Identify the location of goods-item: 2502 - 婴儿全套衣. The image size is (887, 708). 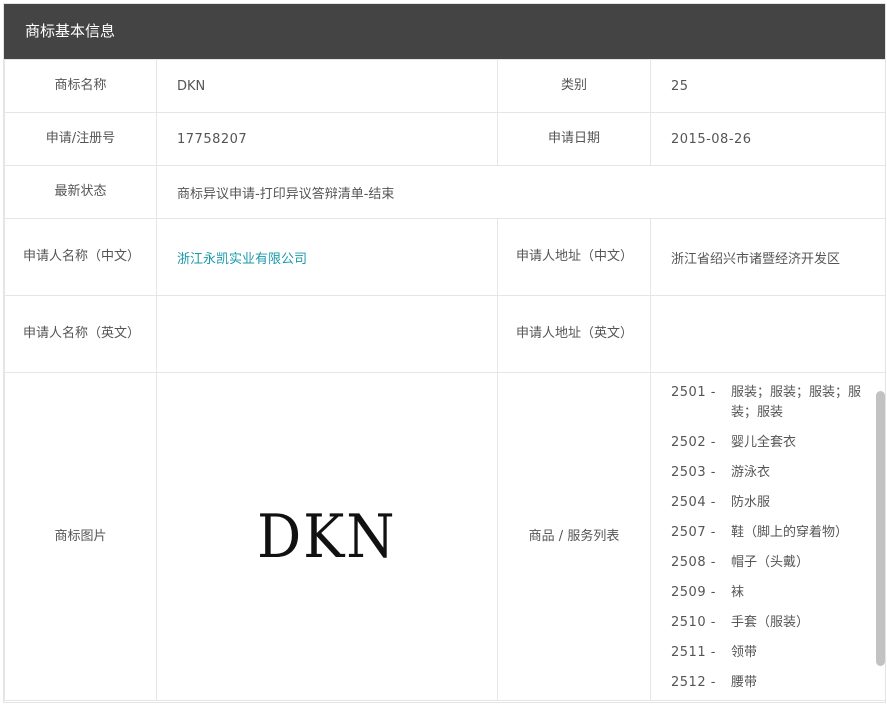
(778, 443).